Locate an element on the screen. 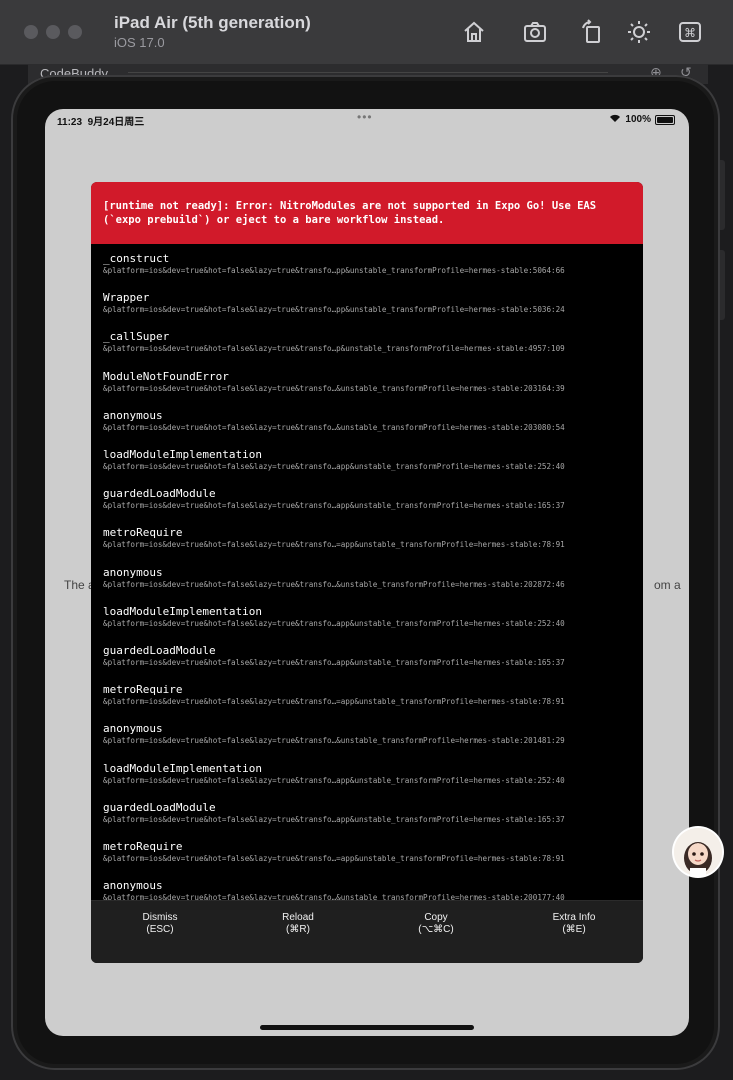 The width and height of the screenshot is (733, 1080). simulator-title-bar: iPad Air (5th generation) iOS 17.0 ⌘ is located at coordinates (366, 32).